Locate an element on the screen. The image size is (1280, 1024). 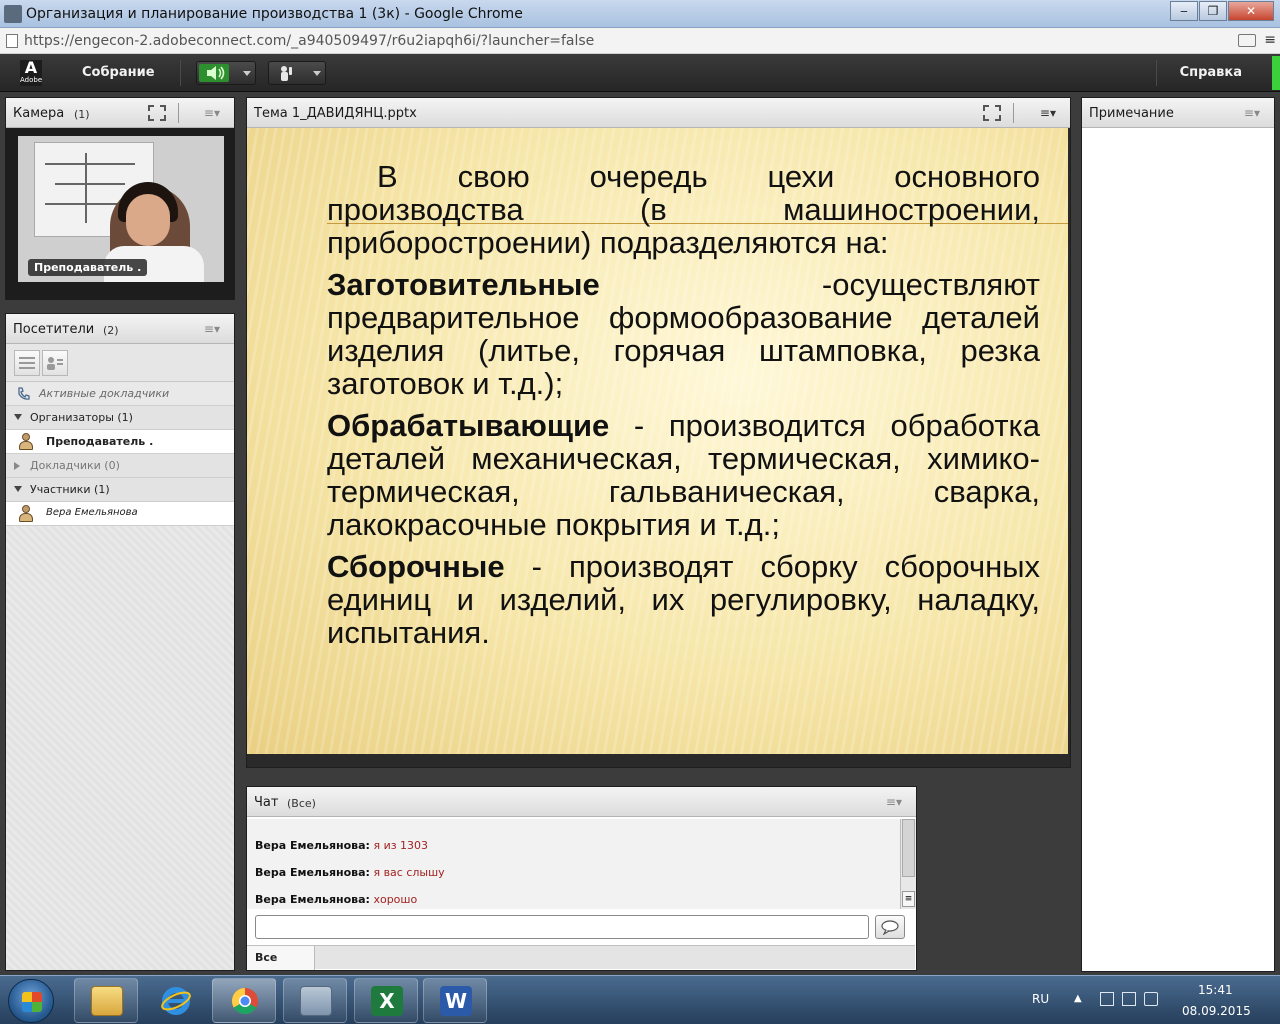
start-button is located at coordinates (31, 1001).